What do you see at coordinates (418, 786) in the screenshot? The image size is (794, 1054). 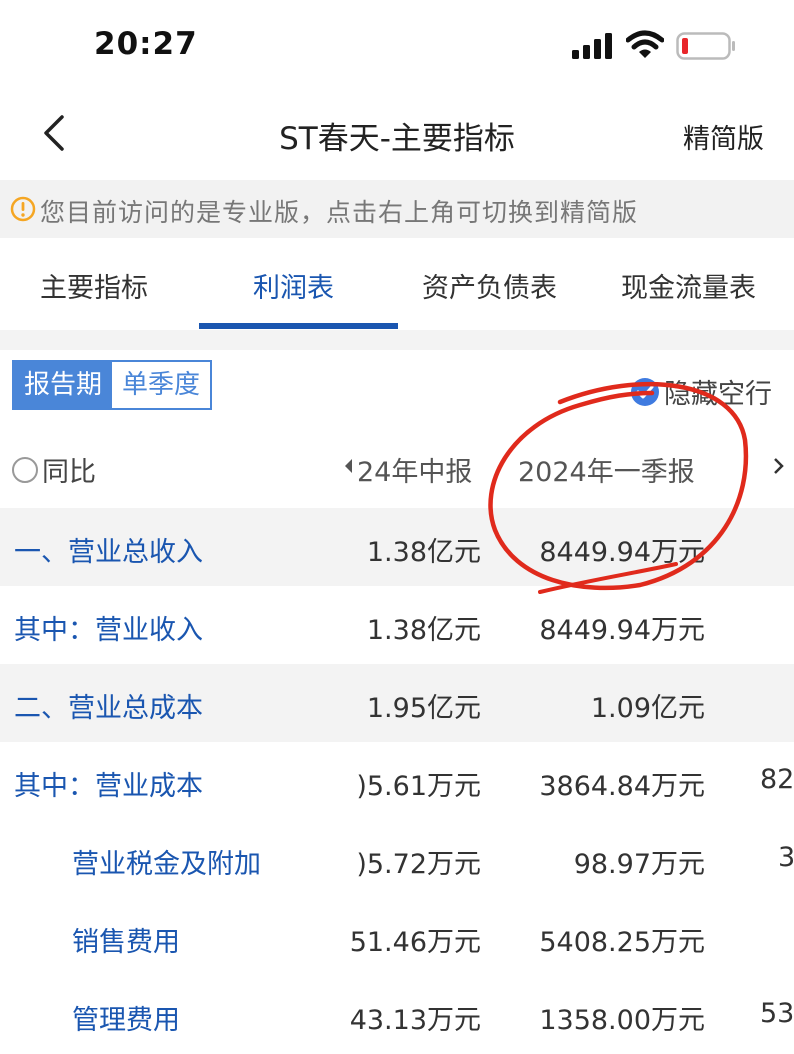 I see `cell-24-interim: )5.61万元` at bounding box center [418, 786].